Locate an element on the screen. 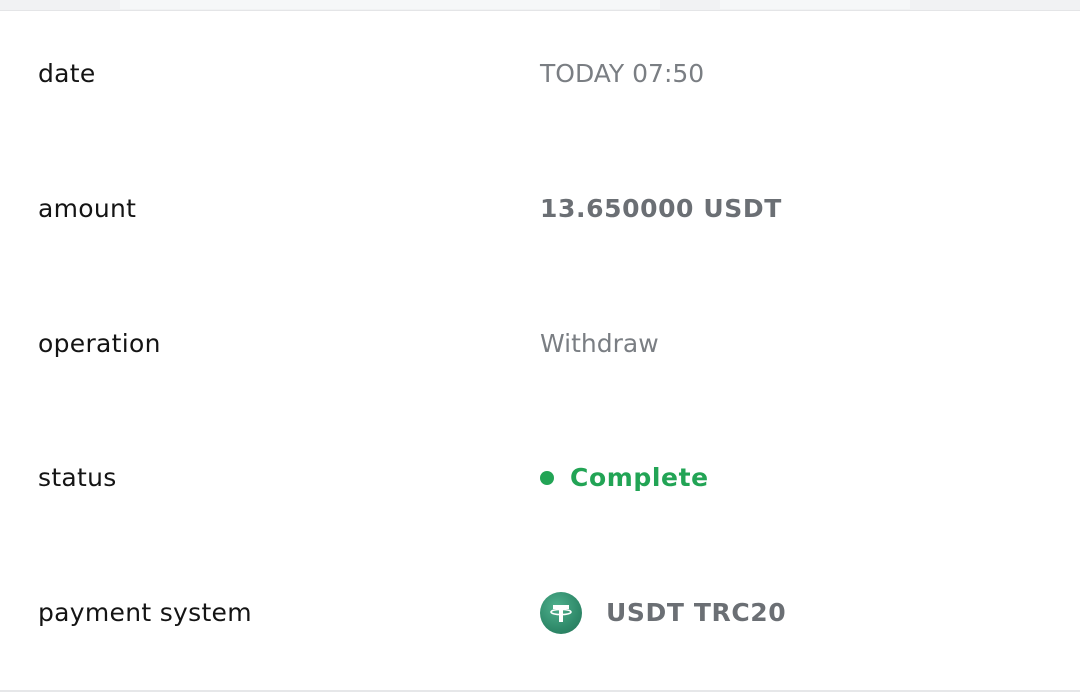  payment-system-value: USDT TRC20 is located at coordinates (696, 612).